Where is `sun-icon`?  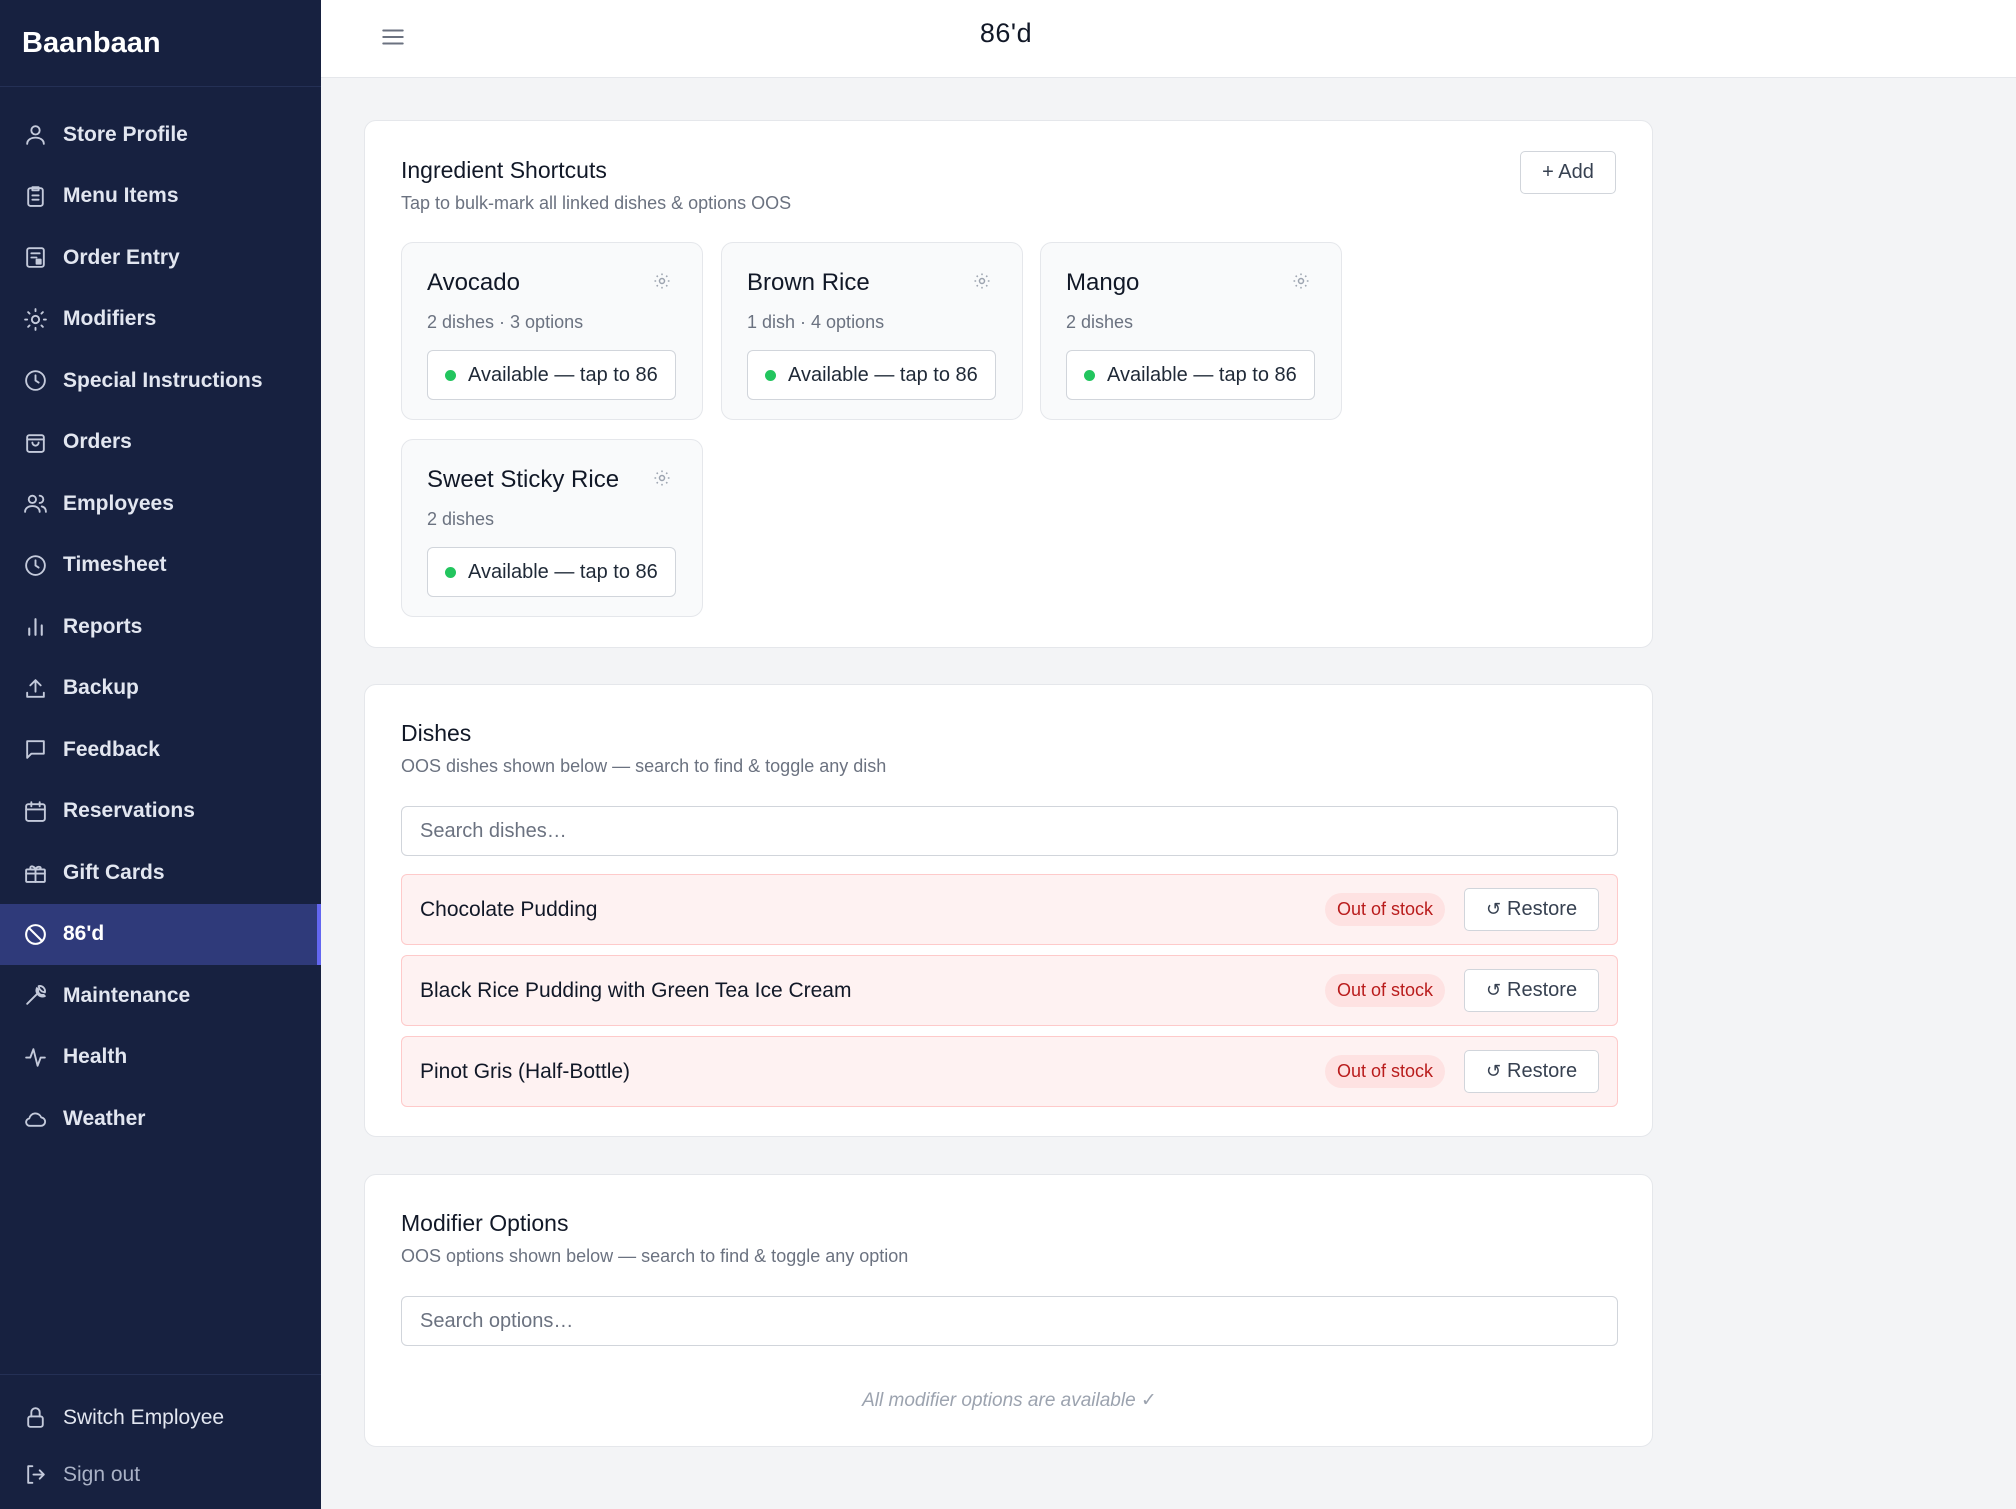 sun-icon is located at coordinates (35, 319).